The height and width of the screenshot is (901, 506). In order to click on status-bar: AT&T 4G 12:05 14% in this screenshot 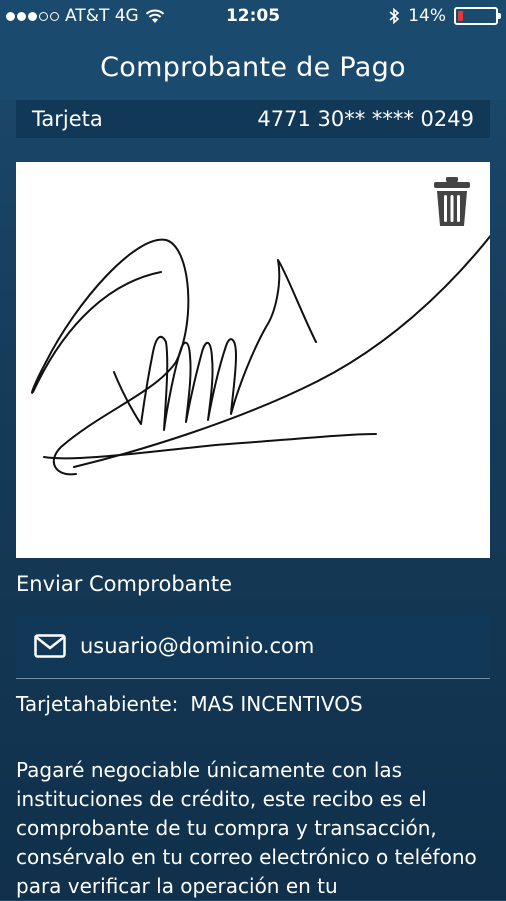, I will do `click(253, 17)`.